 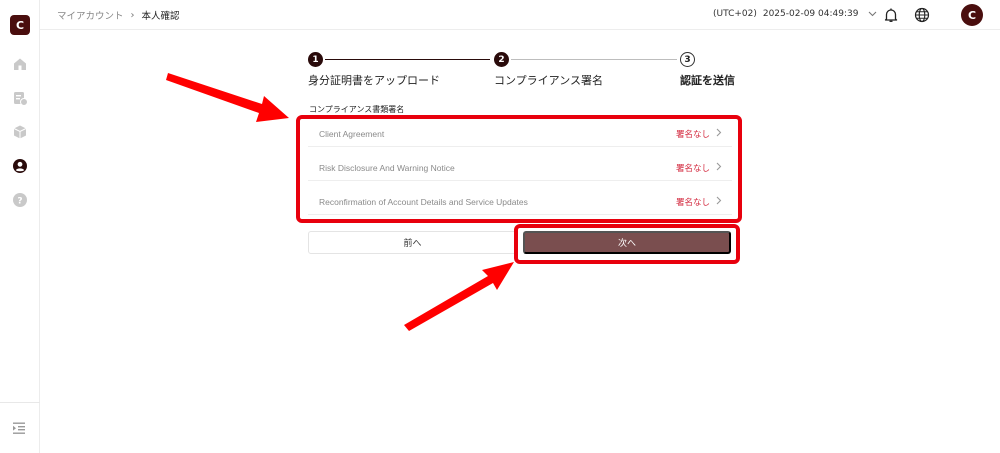 I want to click on arrow-to-documents, so click(x=227, y=97).